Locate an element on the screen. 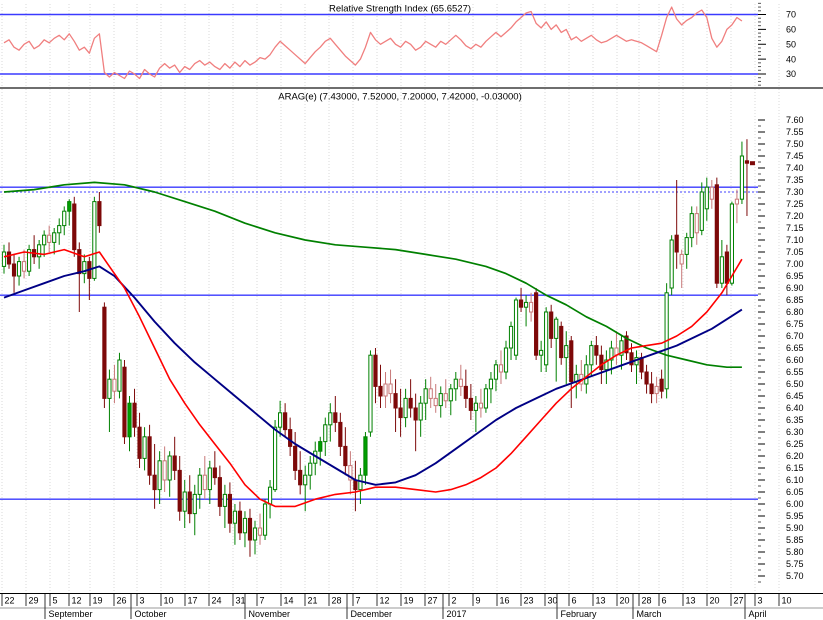 The image size is (823, 620). date-tick-label: 16 is located at coordinates (505, 601).